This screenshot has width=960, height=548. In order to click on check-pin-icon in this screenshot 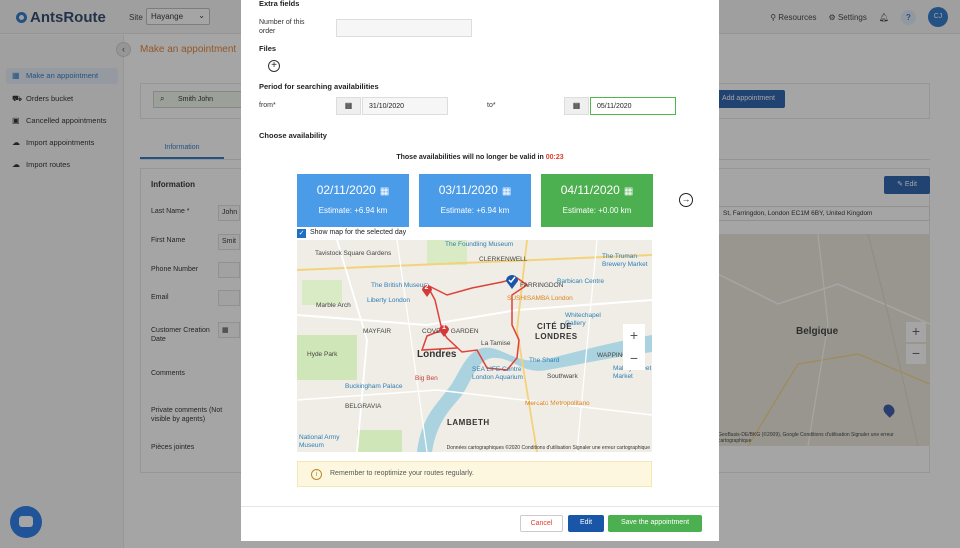, I will do `click(512, 282)`.